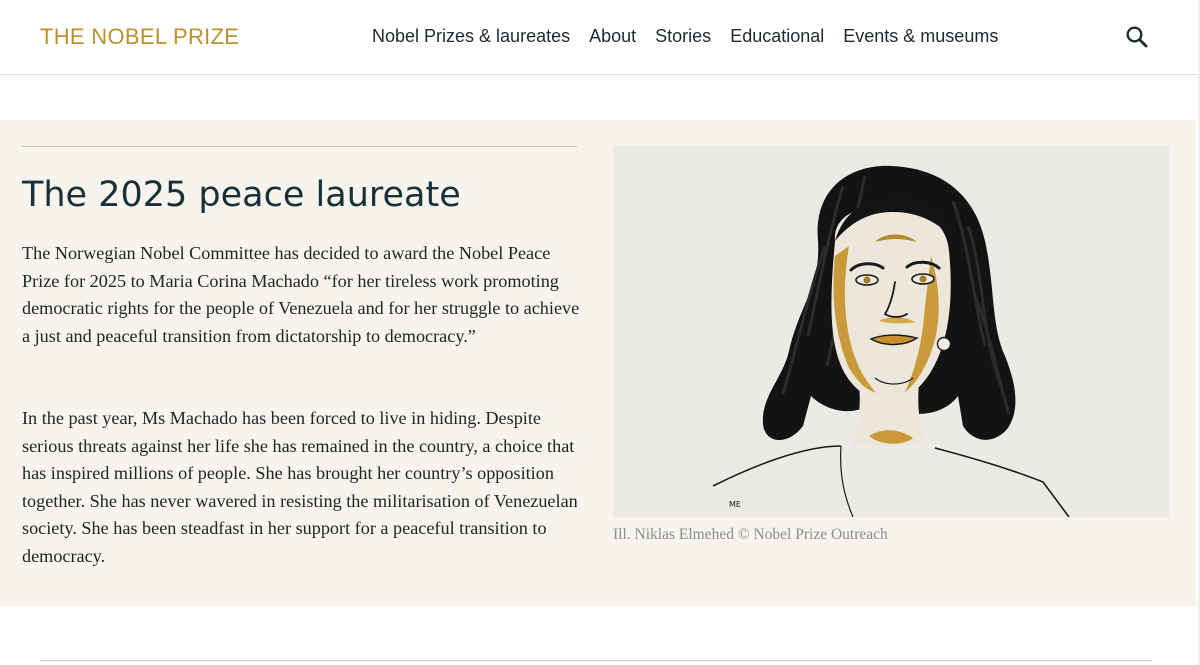 This screenshot has width=1200, height=665. I want to click on feature-title: The 2025 peace laureate, so click(241, 195).